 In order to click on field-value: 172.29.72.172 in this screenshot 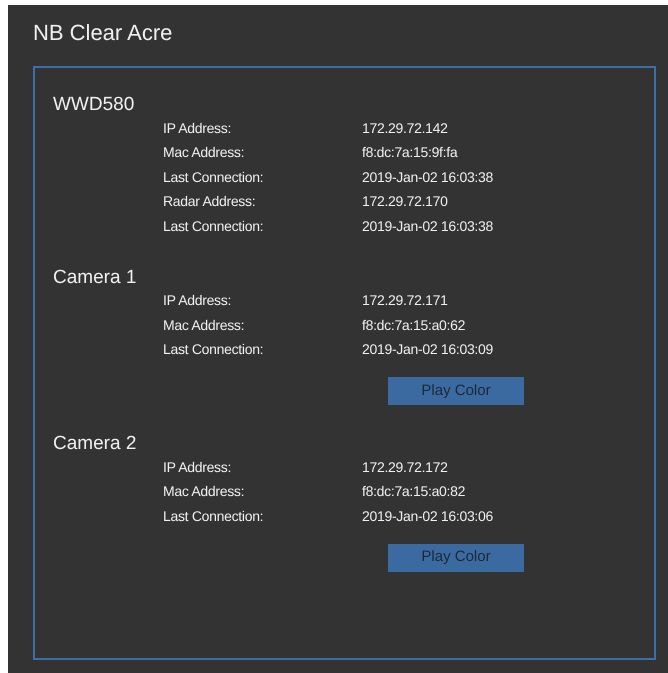, I will do `click(405, 467)`.